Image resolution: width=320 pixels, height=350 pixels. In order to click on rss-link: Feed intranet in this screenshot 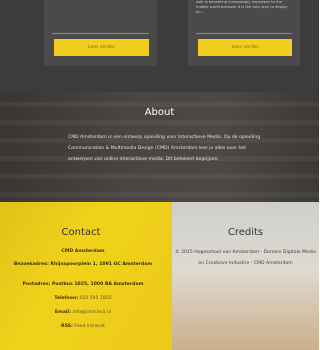, I will do `click(89, 326)`.